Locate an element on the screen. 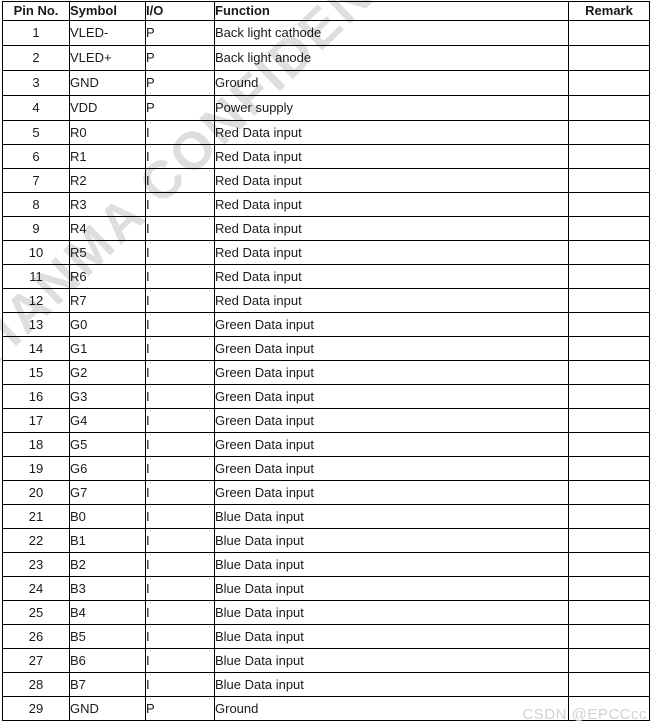 Image resolution: width=655 pixels, height=728 pixels. table-row: 15 G2 I Green Data input is located at coordinates (326, 372).